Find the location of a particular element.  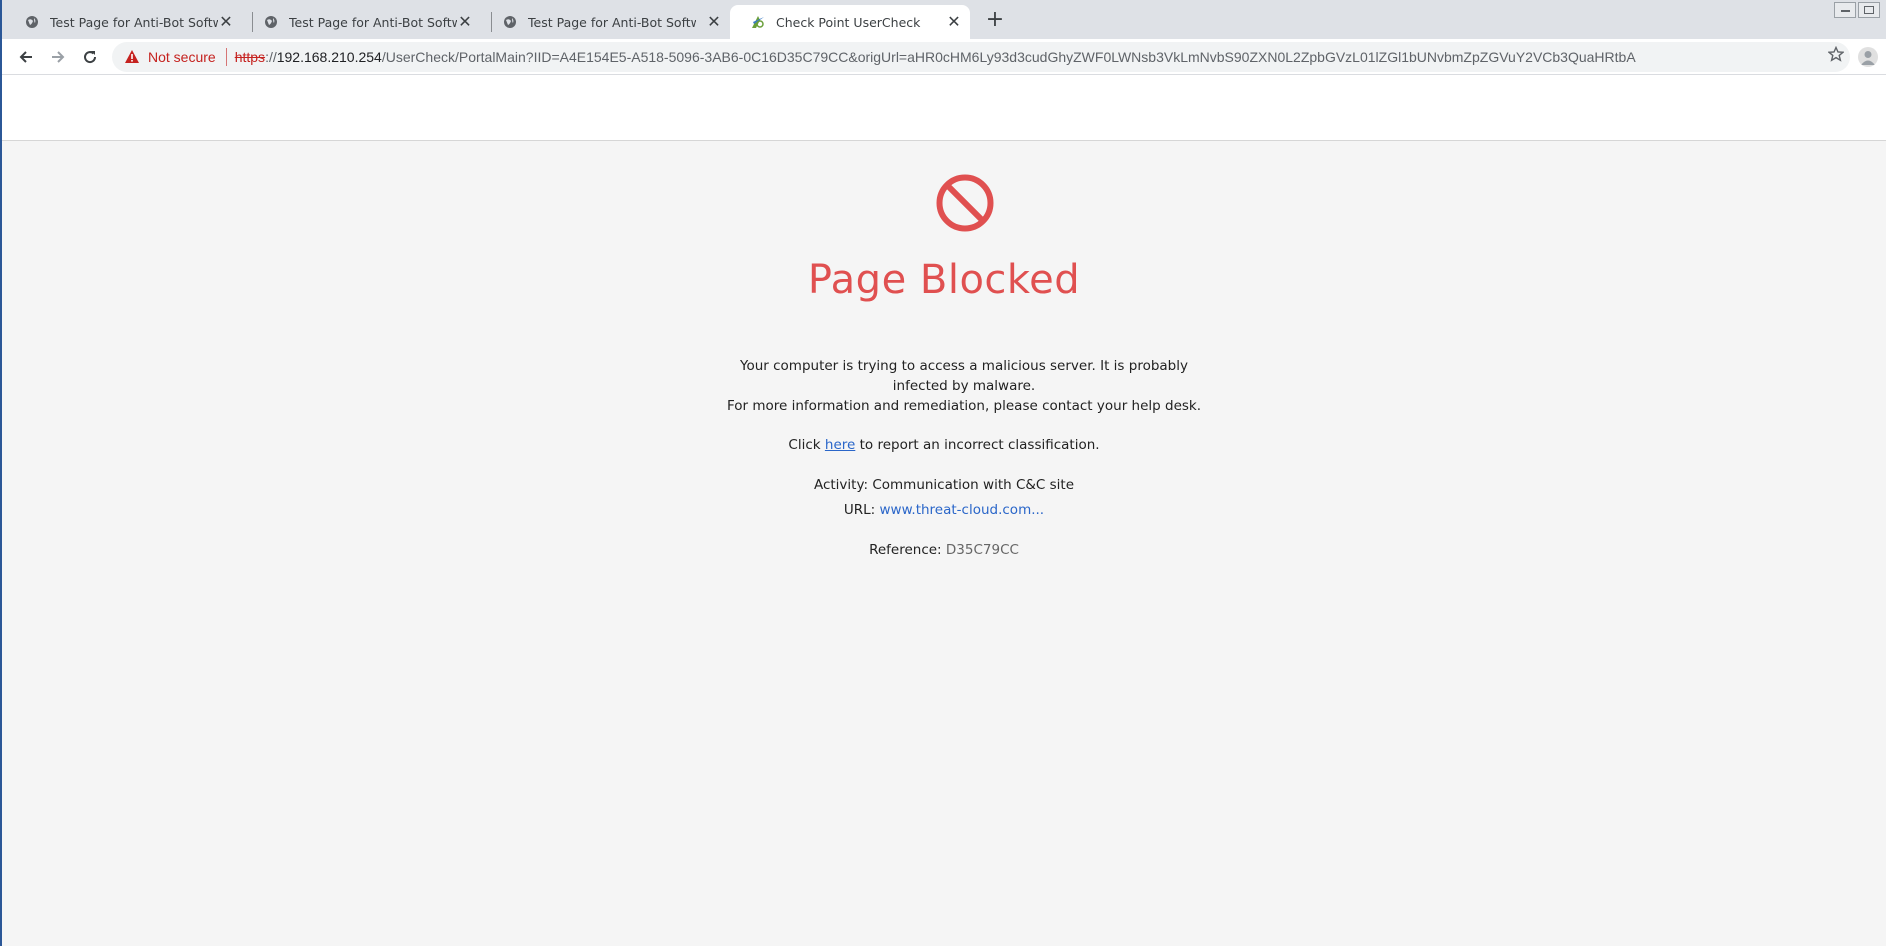

window-controls is located at coordinates (1856, 10).